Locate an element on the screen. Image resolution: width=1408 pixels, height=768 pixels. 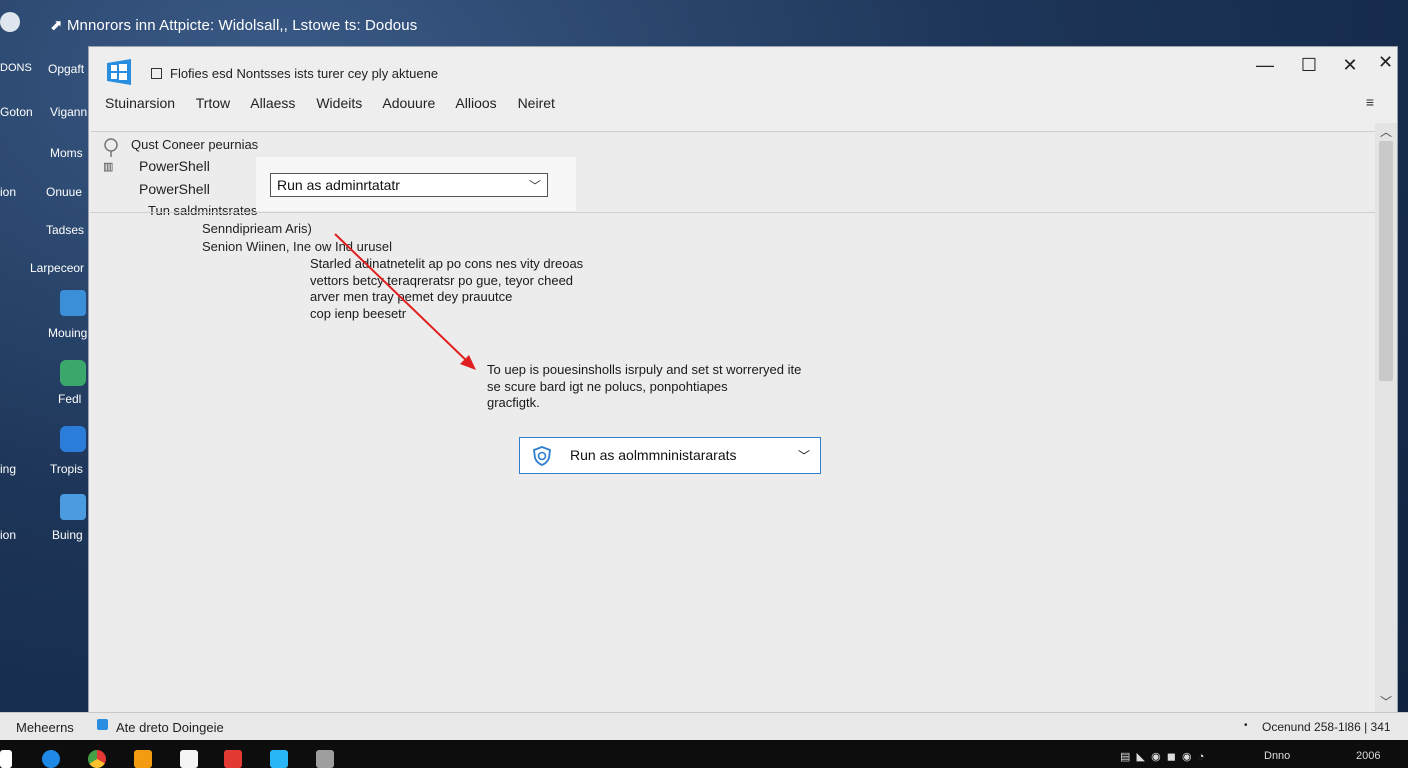
menu-item: Trtow is located at coordinates (213, 103).